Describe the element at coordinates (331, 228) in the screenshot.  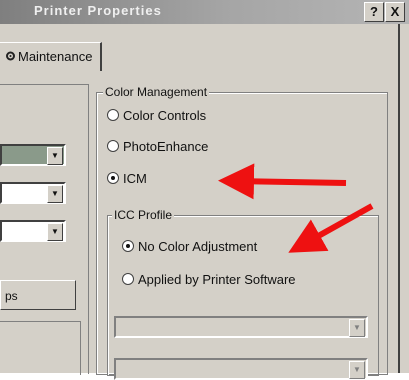
I see `arrow-to-no-color-adjustment` at that location.